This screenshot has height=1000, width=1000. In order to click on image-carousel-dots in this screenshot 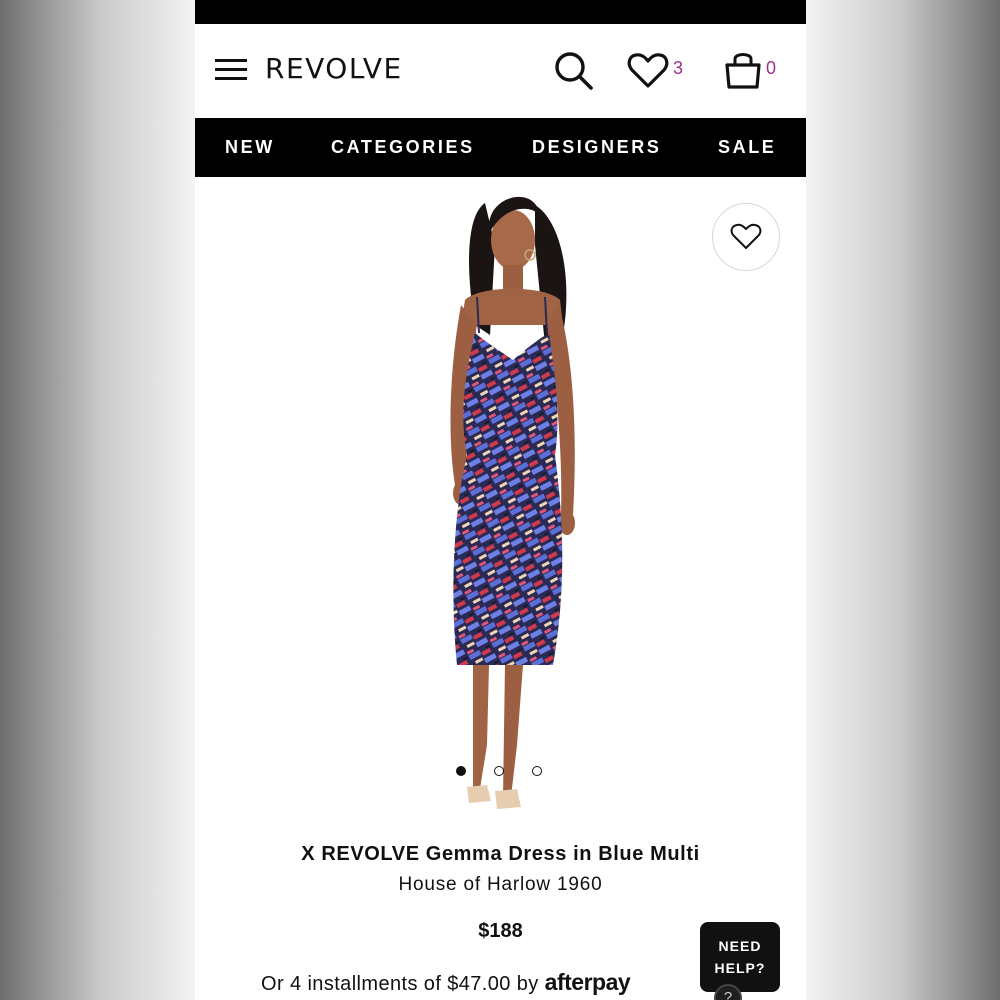, I will do `click(501, 773)`.